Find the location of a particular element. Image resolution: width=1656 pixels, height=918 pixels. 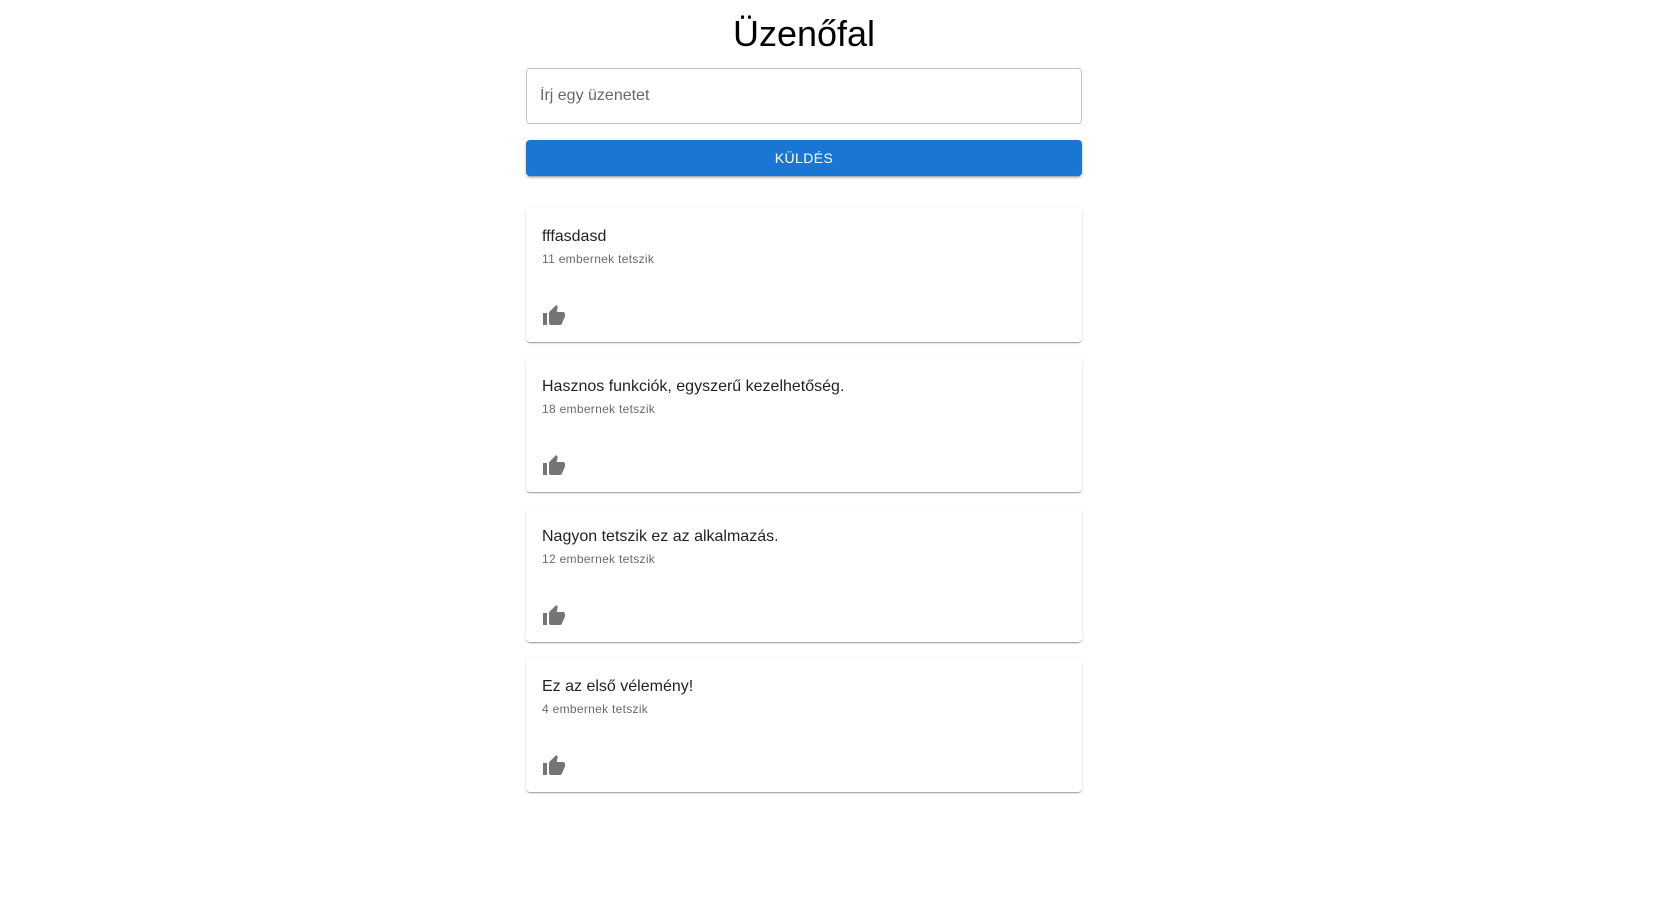

send-button: Küldés is located at coordinates (804, 158).